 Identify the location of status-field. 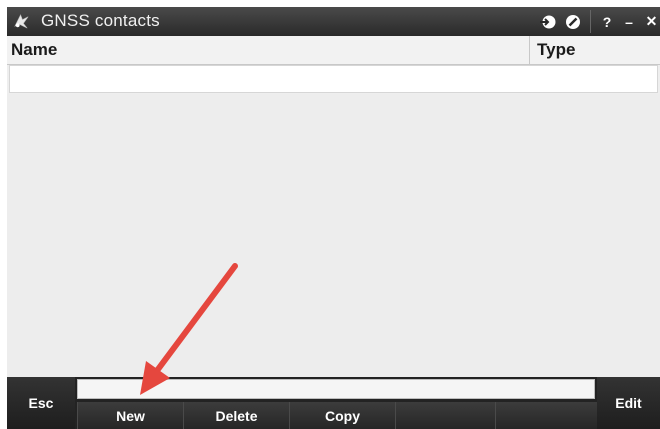
(336, 389).